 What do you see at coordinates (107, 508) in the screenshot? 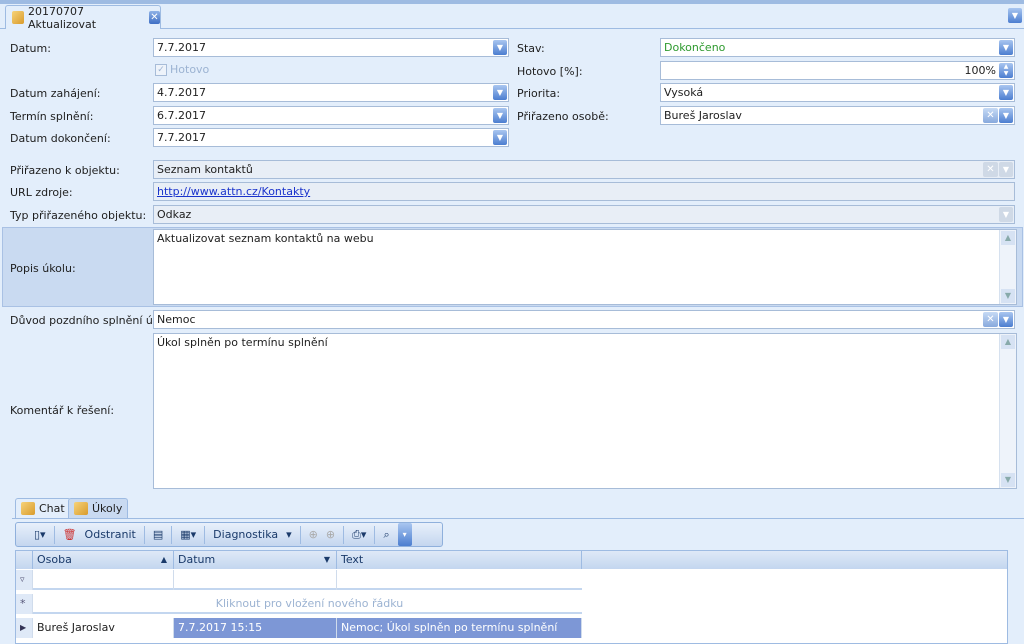
I see `tab-ukoly-label: Úkoly` at bounding box center [107, 508].